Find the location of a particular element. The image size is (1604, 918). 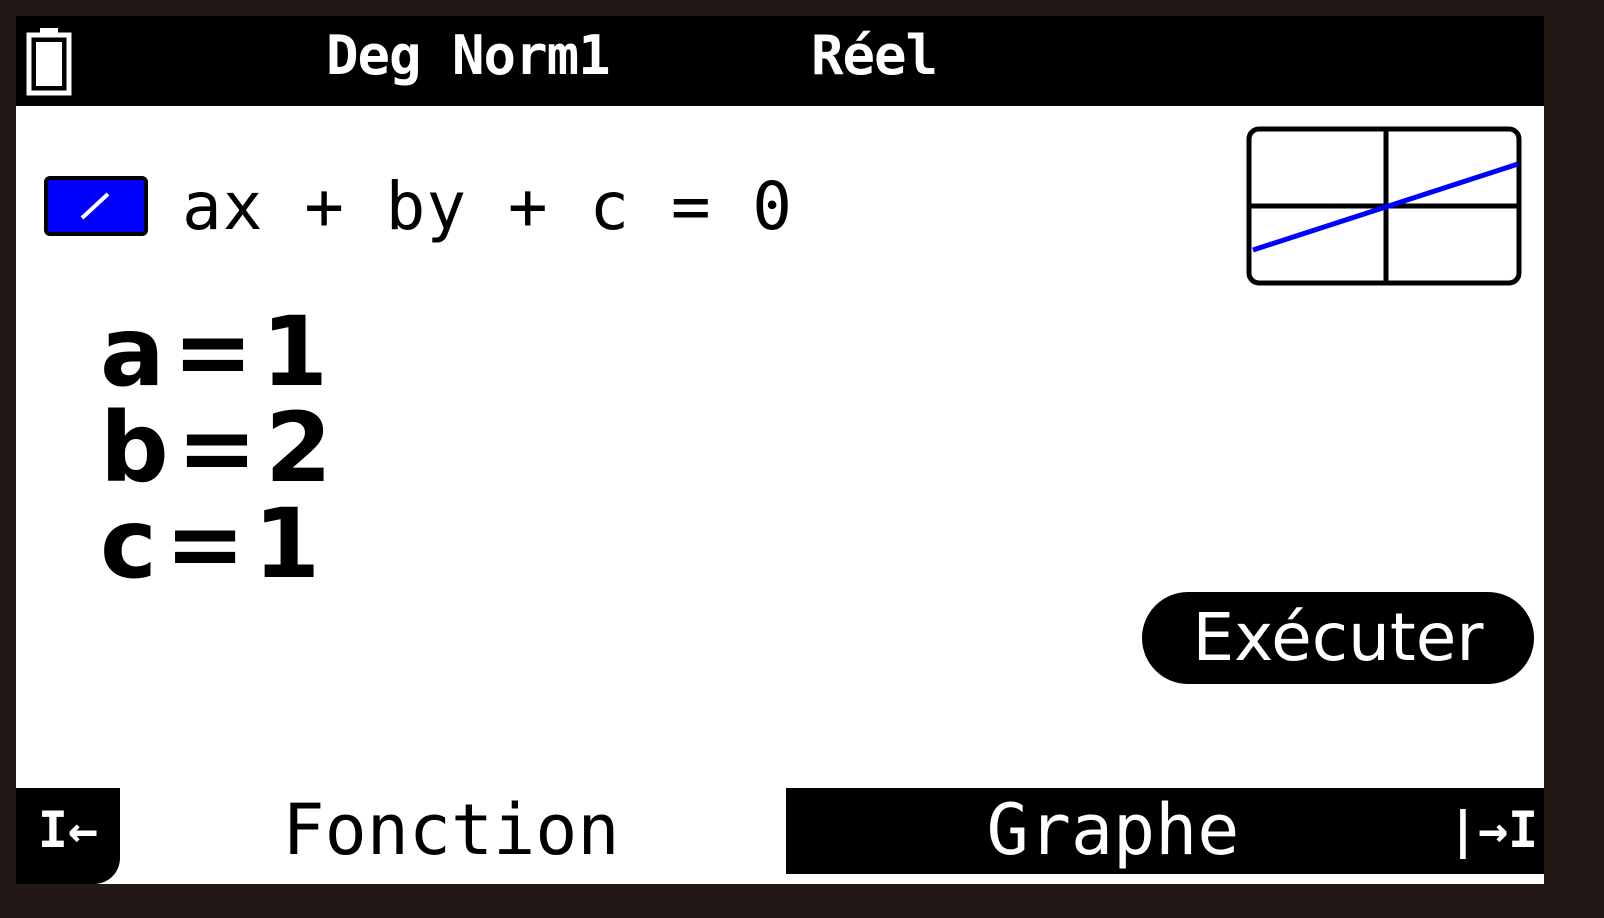

tab-fonction: Fonction is located at coordinates (451, 830).